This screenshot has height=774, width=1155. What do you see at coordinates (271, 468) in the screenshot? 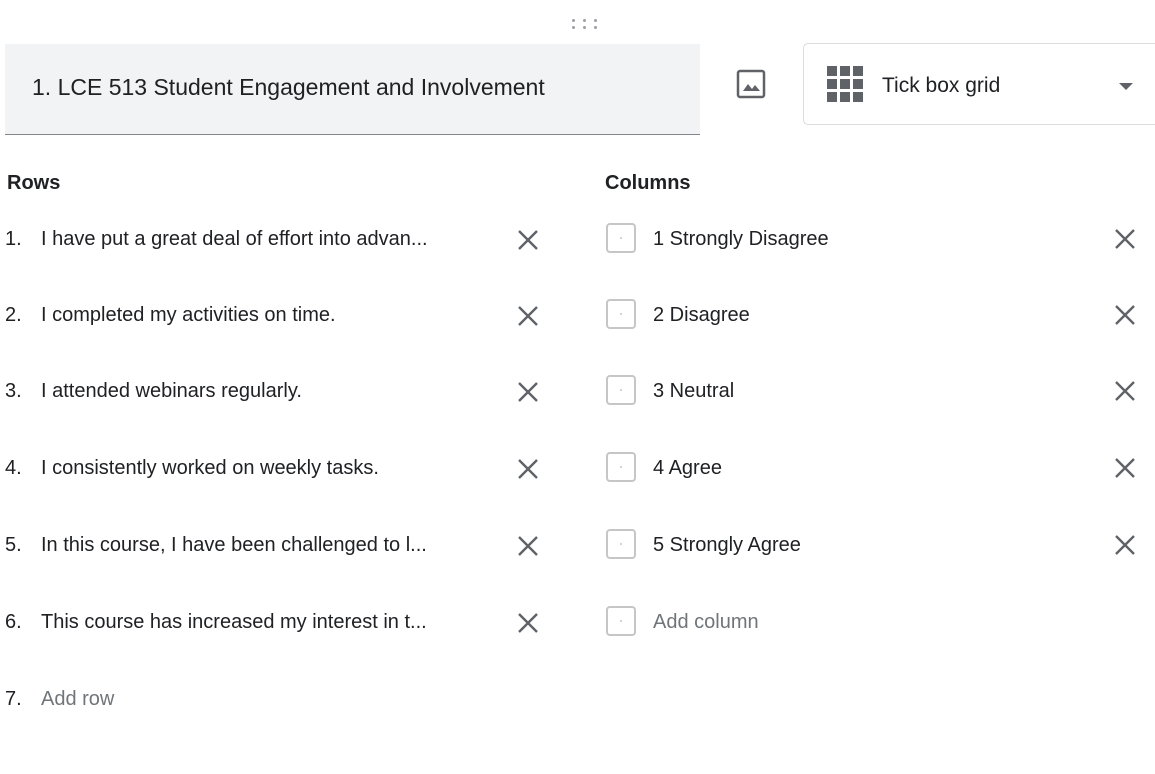
I see `row-option-input: I consistently worked on weekly tasks.` at bounding box center [271, 468].